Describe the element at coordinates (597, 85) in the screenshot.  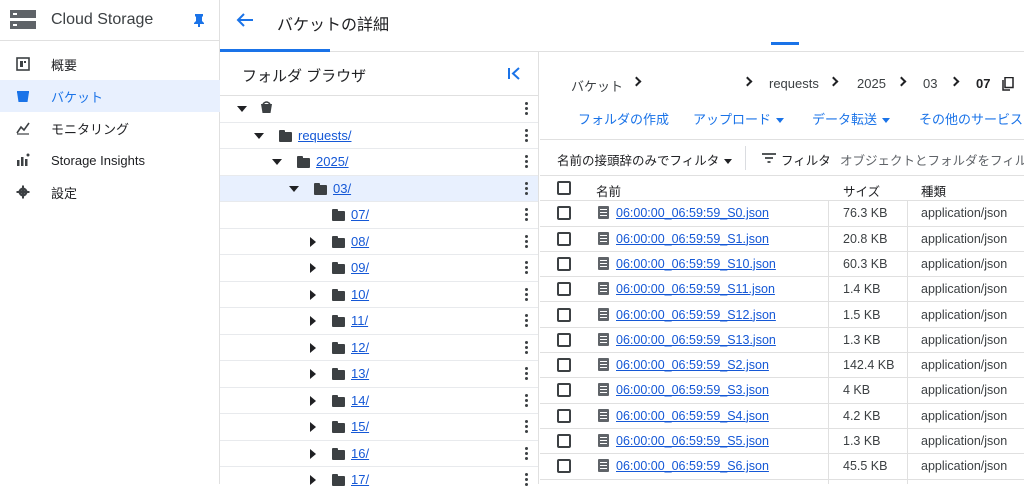
I see `breadcrumb-item: バケット` at that location.